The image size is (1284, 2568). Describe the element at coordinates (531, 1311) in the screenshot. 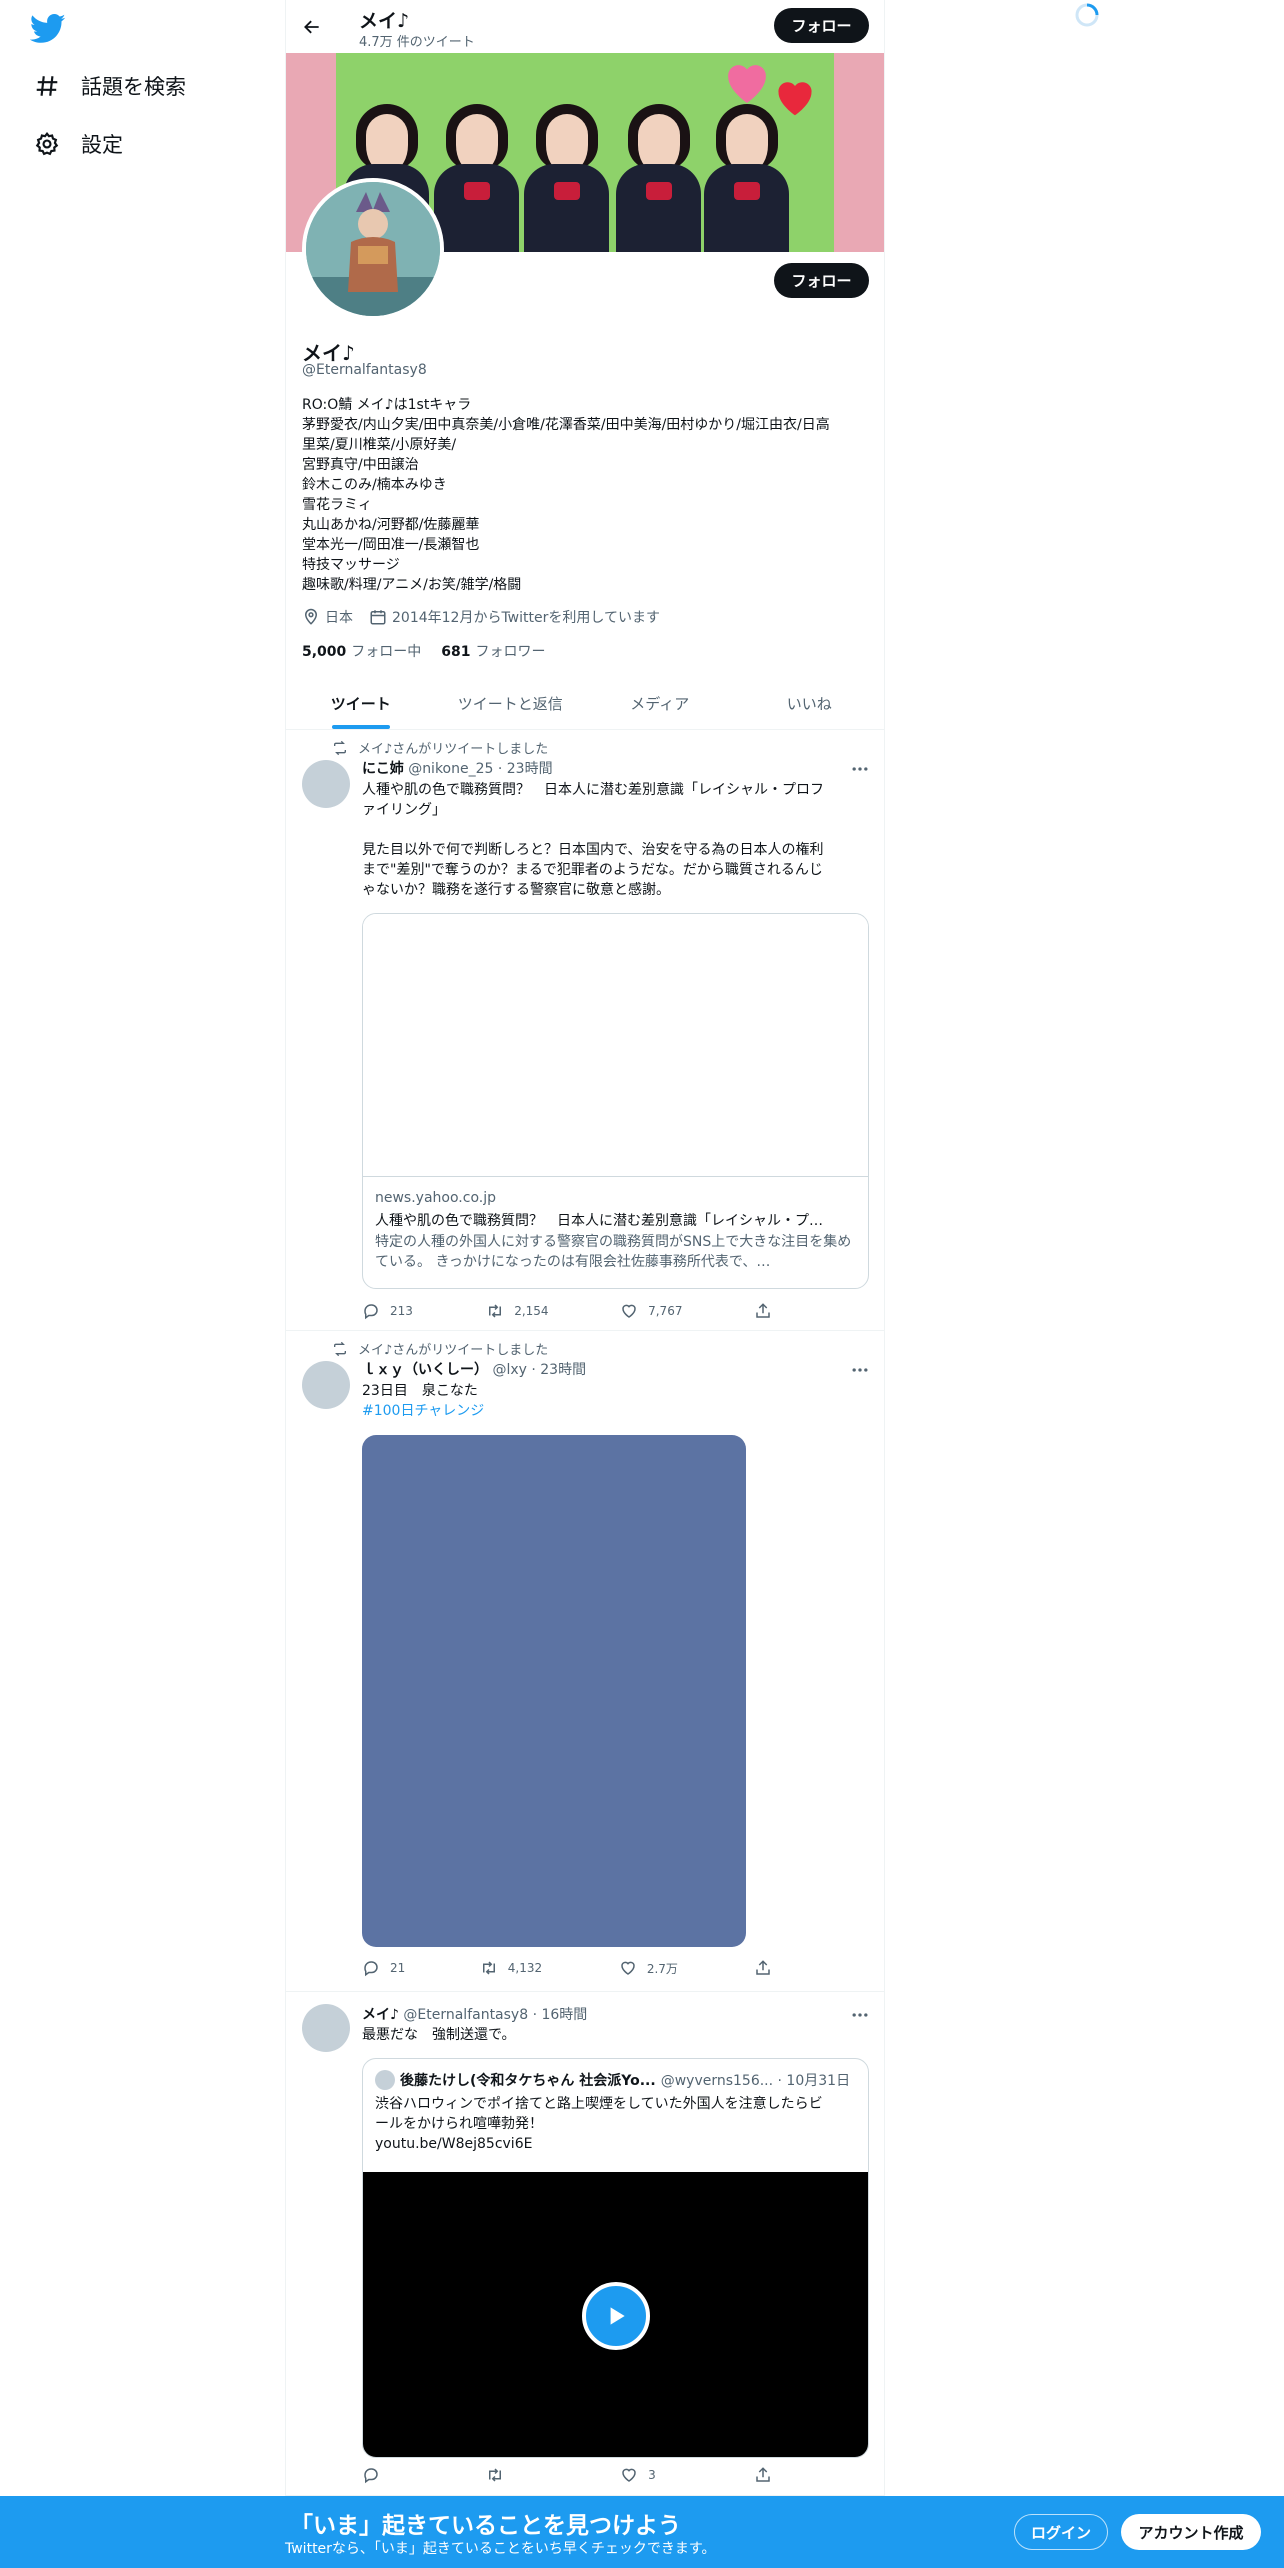

I see `retweet-count: 2,154` at that location.